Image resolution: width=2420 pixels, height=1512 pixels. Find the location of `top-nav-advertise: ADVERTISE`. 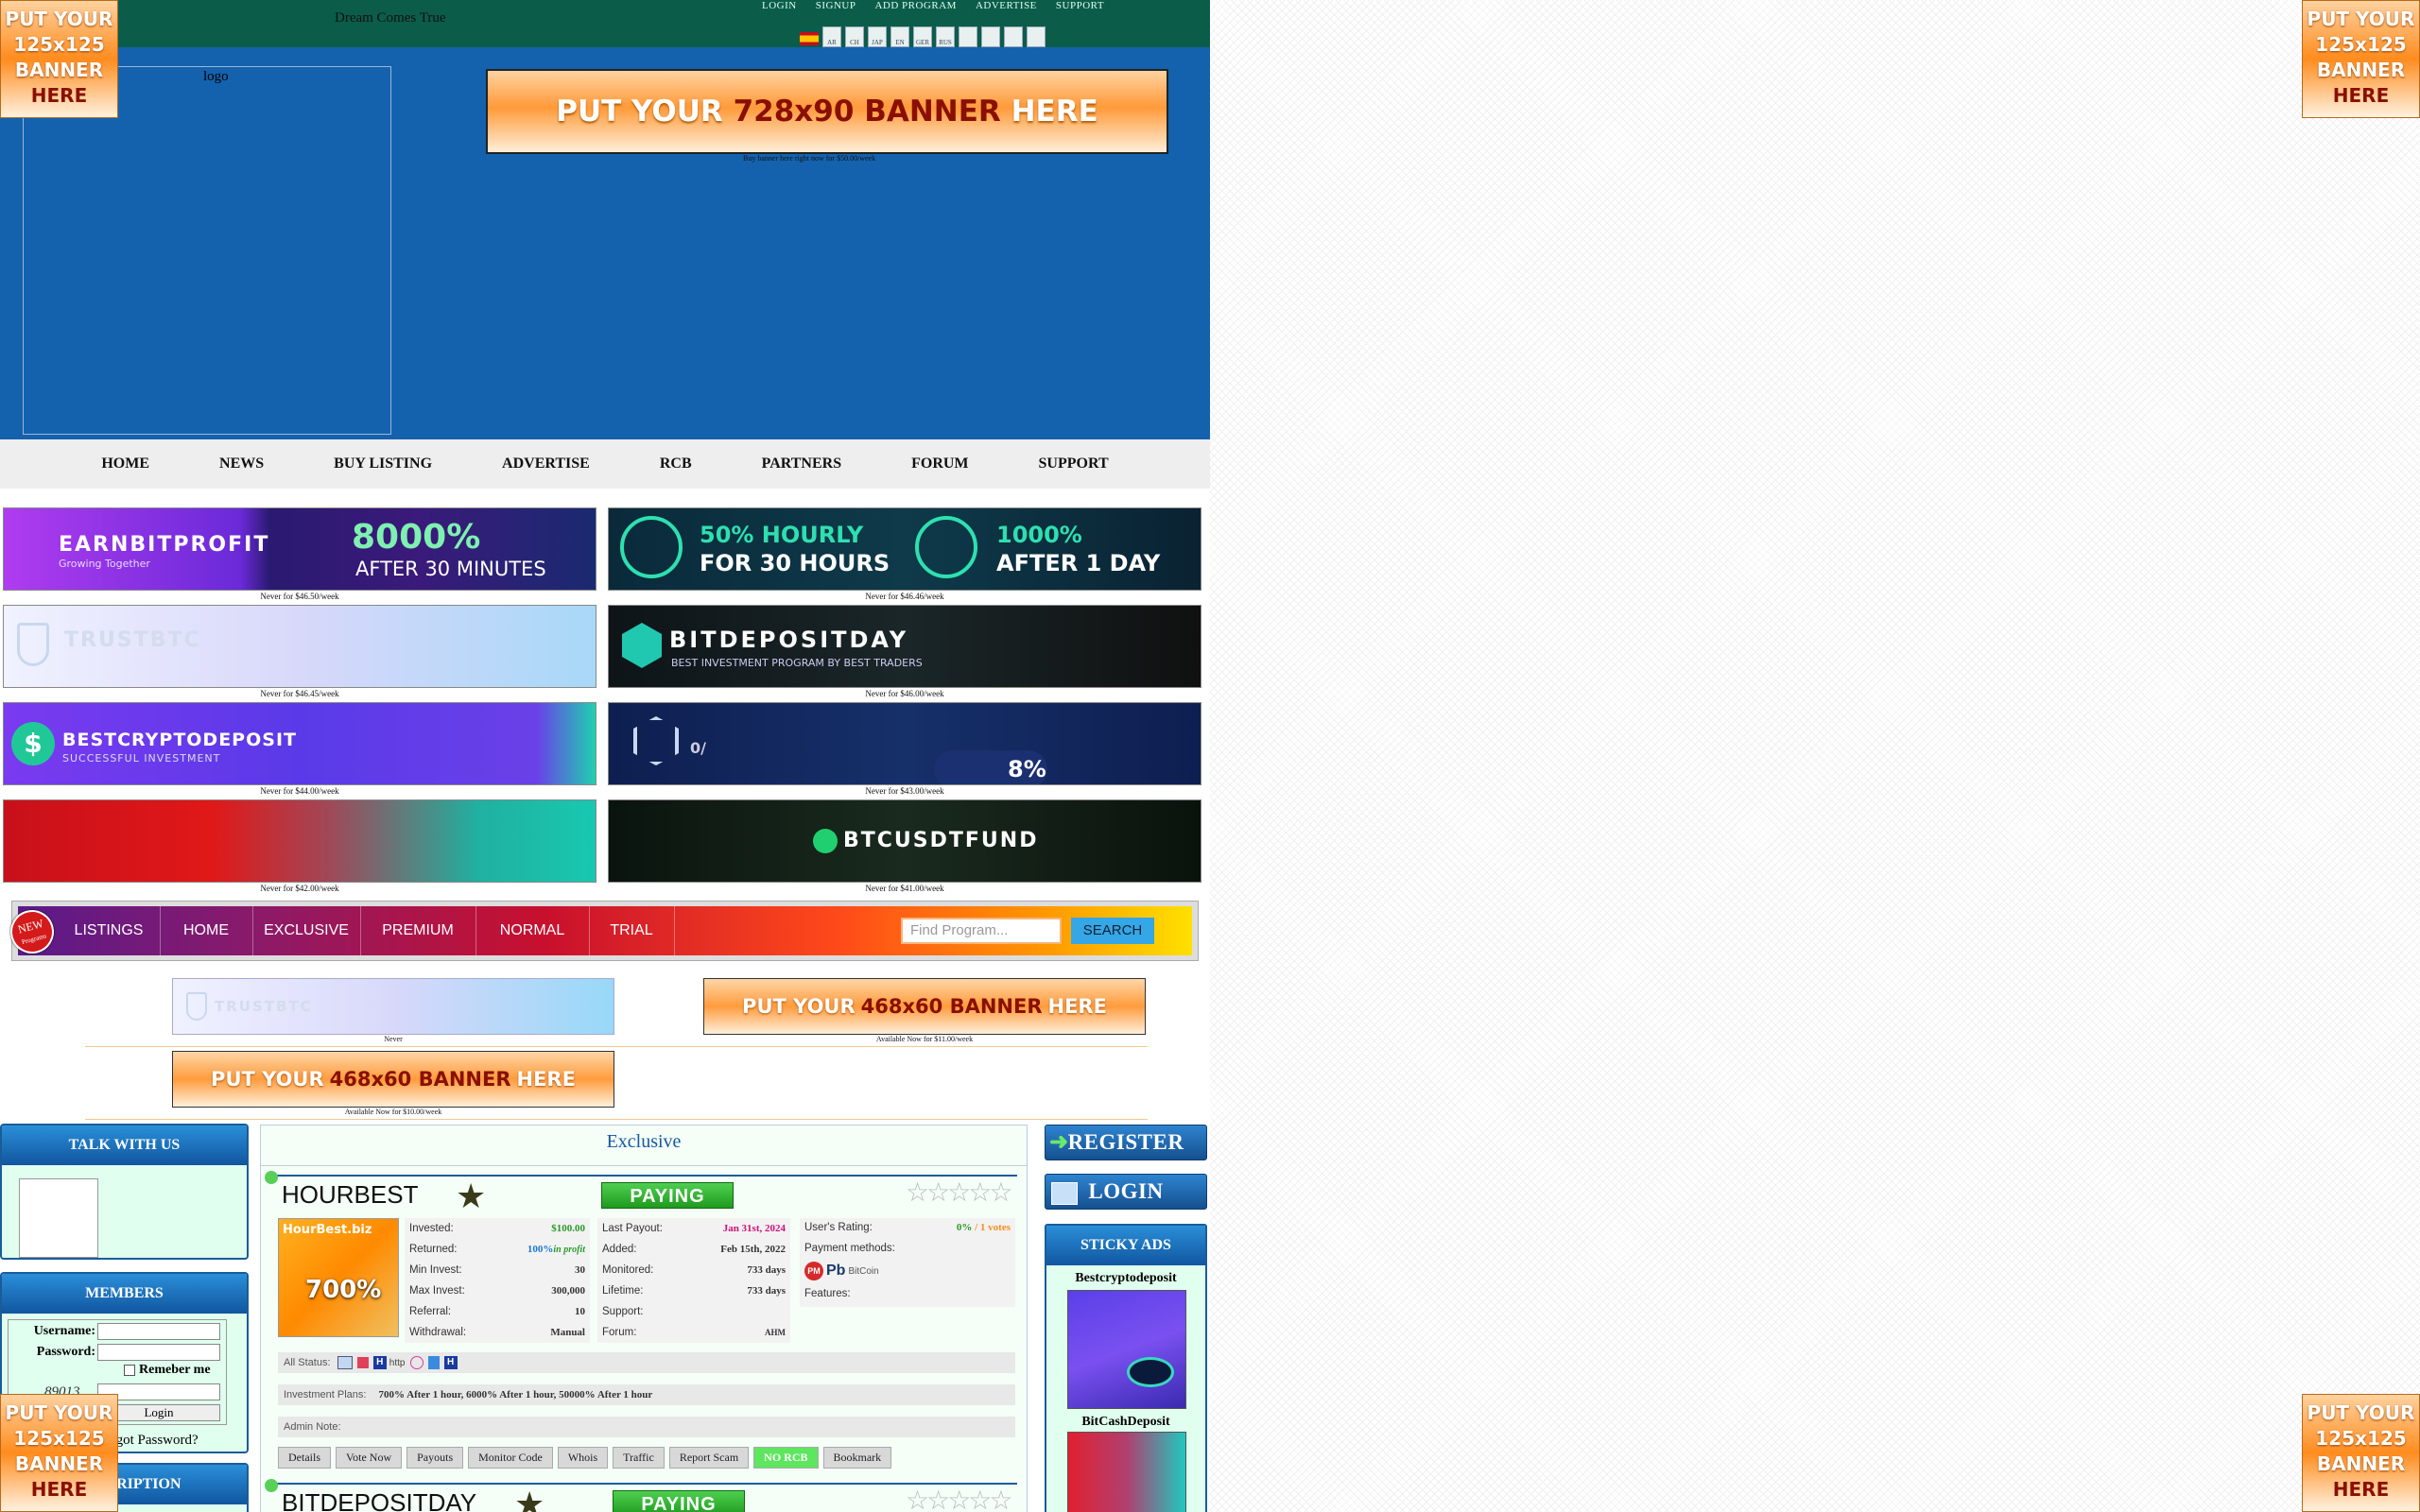

top-nav-advertise: ADVERTISE is located at coordinates (1006, 5).